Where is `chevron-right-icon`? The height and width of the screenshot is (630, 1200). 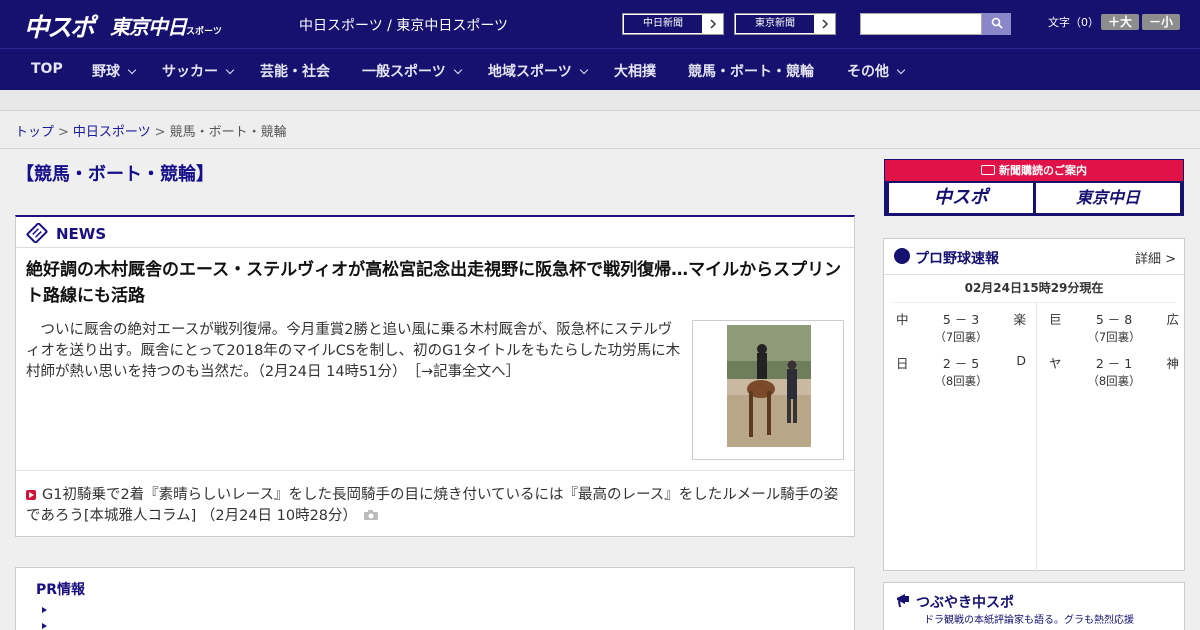
chevron-right-icon is located at coordinates (825, 24).